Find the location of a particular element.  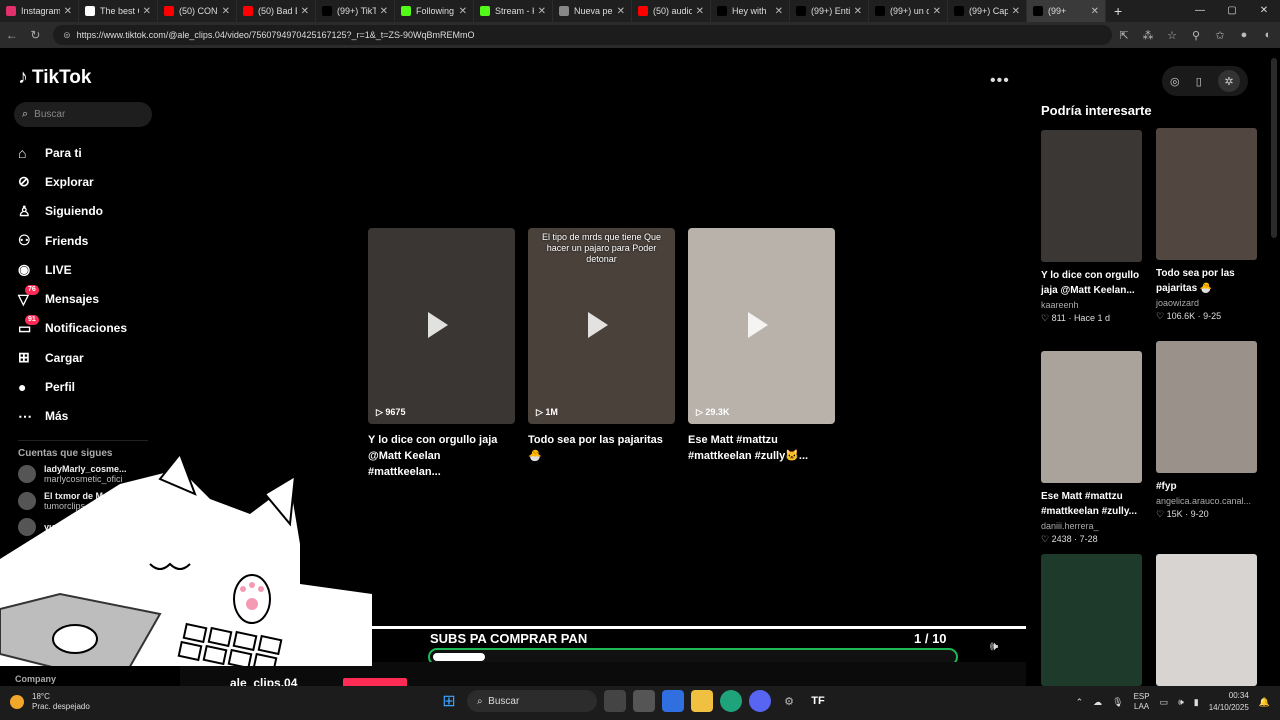

recommended-author: daniii.herrera_ is located at coordinates (1091, 526).